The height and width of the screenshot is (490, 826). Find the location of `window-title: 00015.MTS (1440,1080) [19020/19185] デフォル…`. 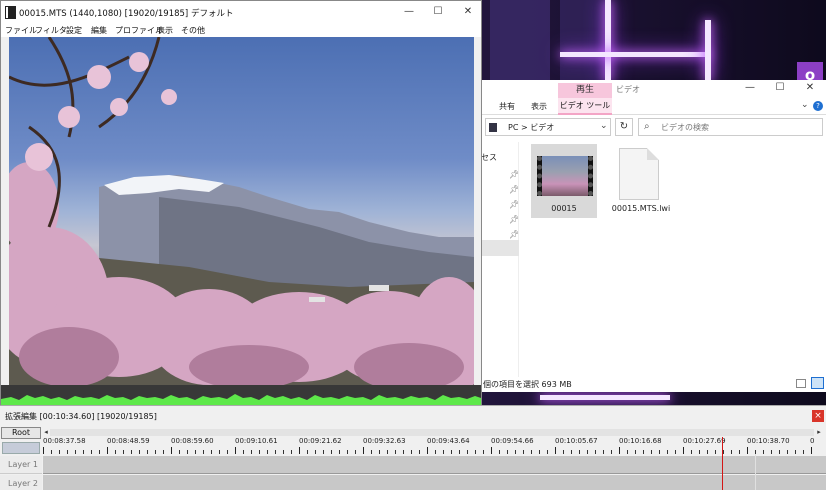

window-title: 00015.MTS (1440,1080) [19020/19185] デフォル… is located at coordinates (126, 14).